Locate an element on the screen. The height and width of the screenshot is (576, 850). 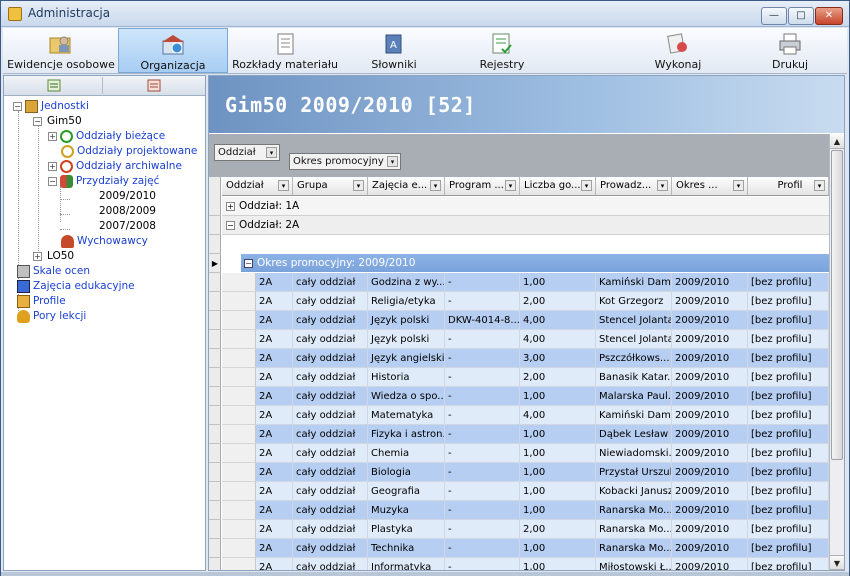
table-cell: Biologia is located at coordinates (406, 472).